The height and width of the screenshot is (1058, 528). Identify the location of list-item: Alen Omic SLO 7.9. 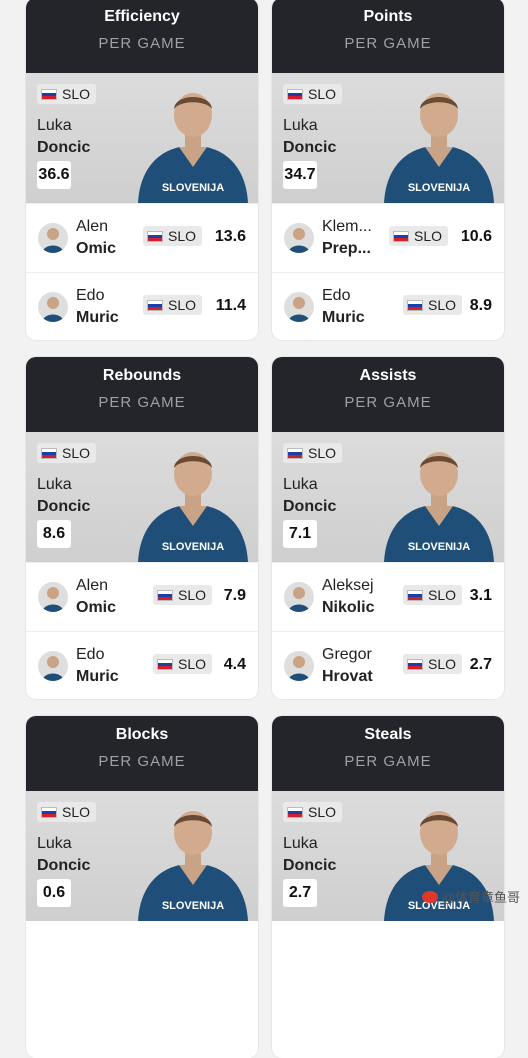
(142, 596).